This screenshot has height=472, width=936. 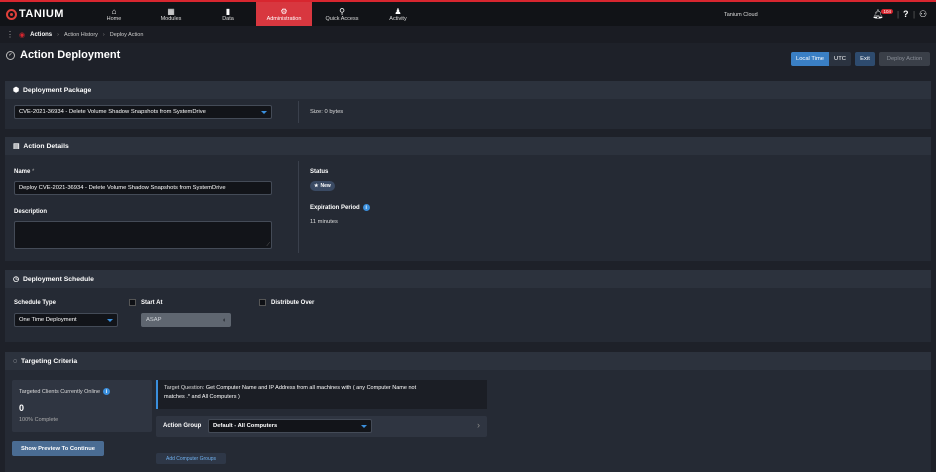 I want to click on deployment-schedule-header: ◷ Deployment Schedule, so click(x=468, y=279).